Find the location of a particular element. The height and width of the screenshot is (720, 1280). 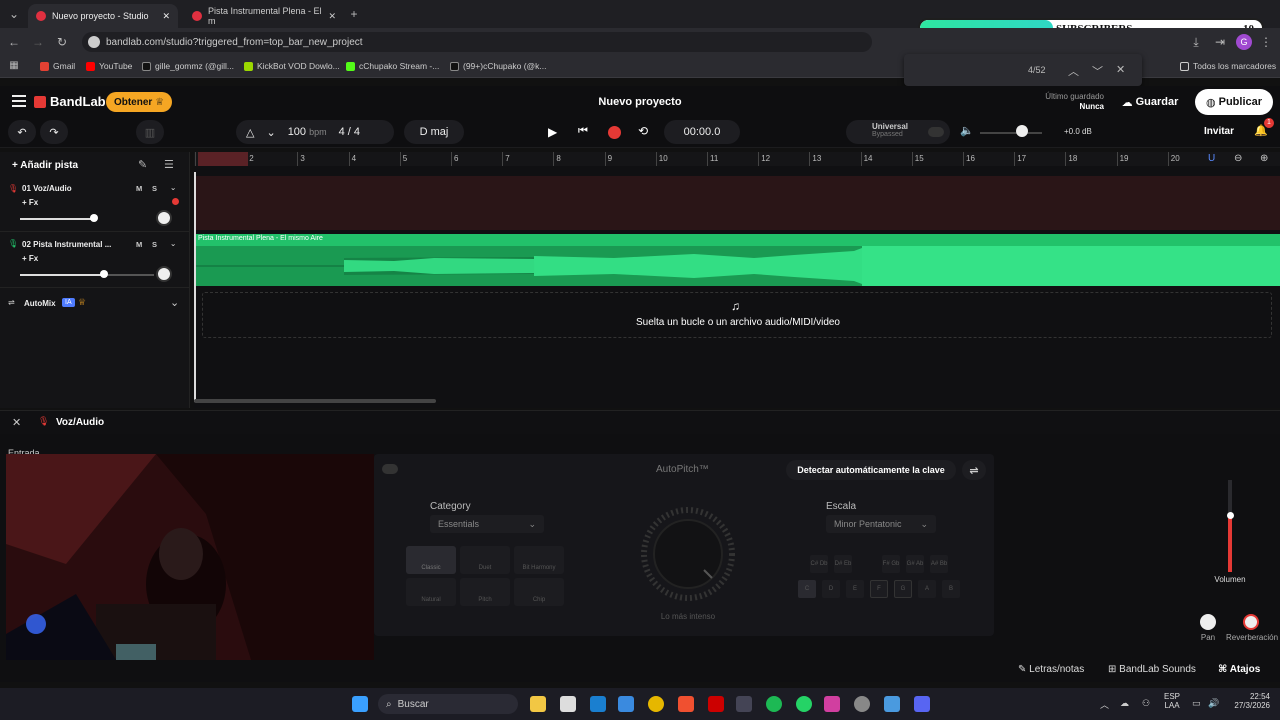

menu-icon: ⋮ is located at coordinates (1266, 42).